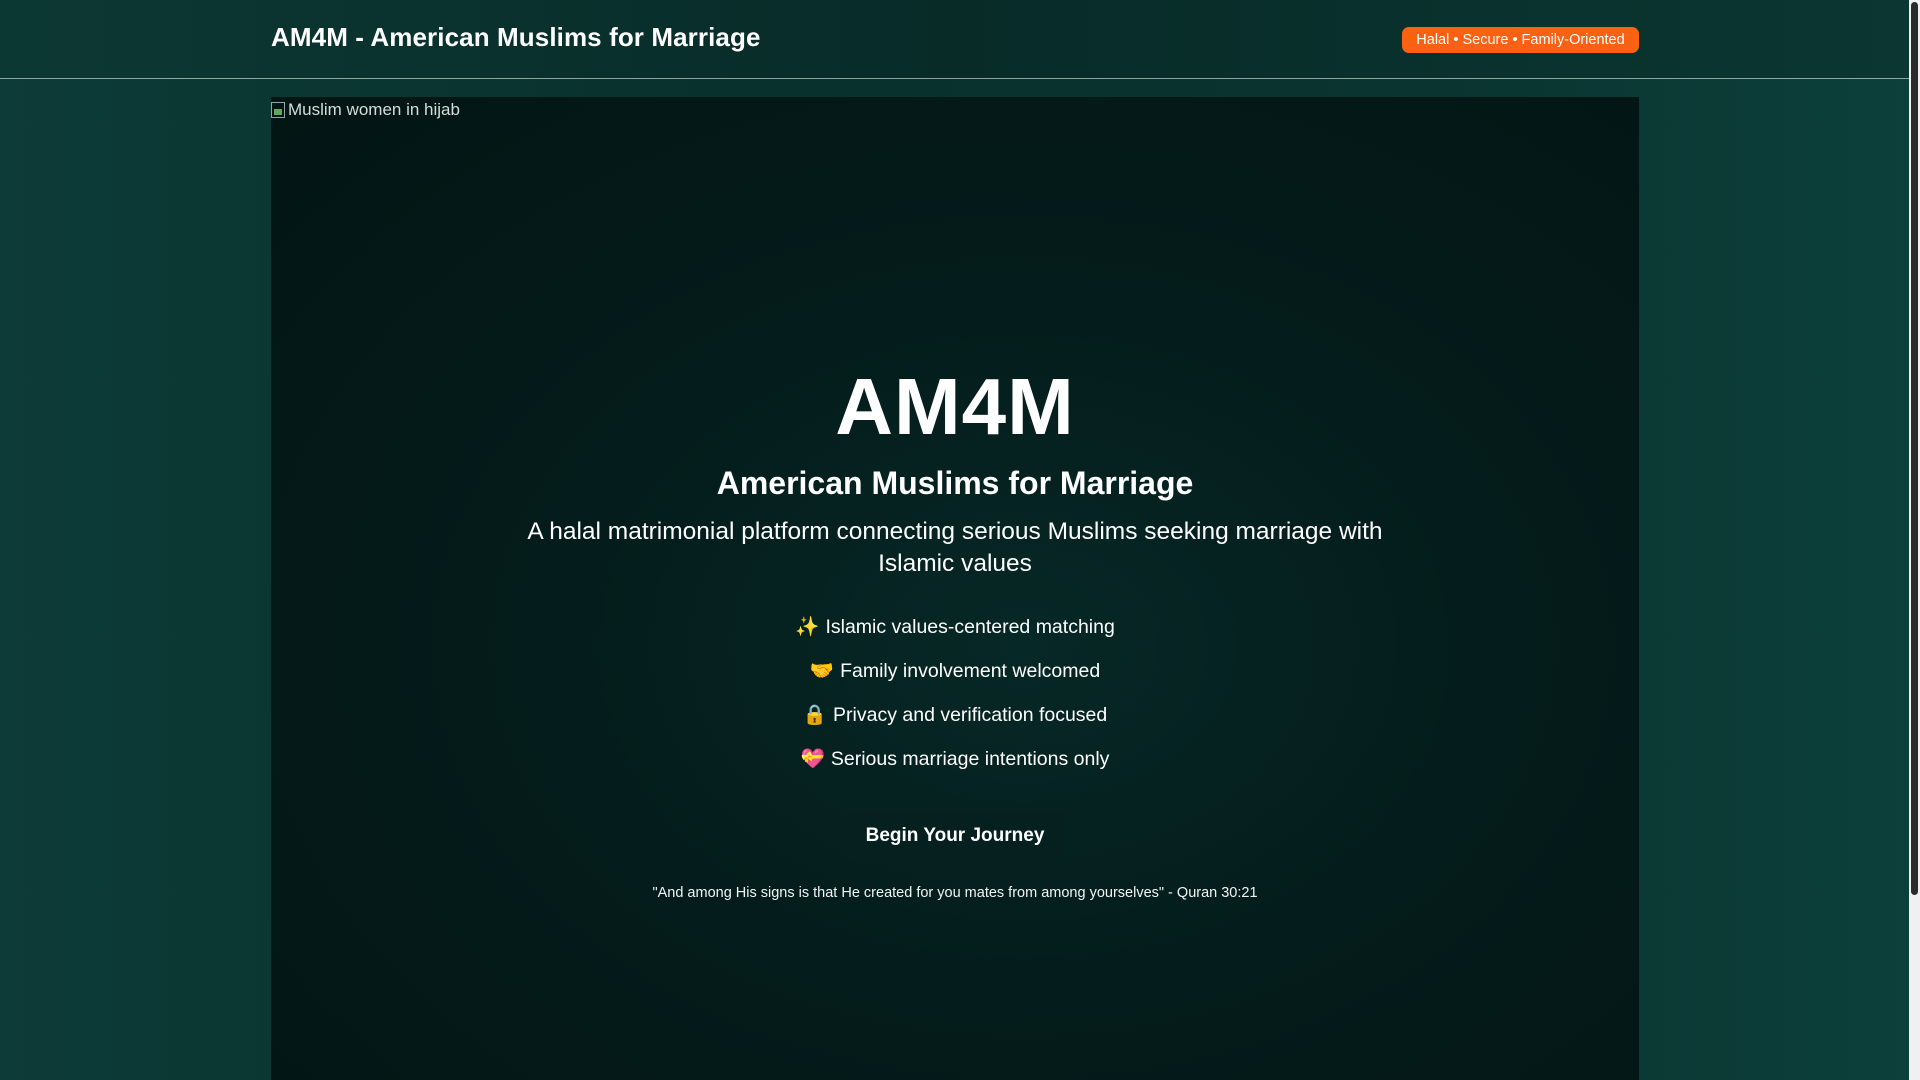  Describe the element at coordinates (807, 627) in the screenshot. I see `sparkles-icon: ✨` at that location.